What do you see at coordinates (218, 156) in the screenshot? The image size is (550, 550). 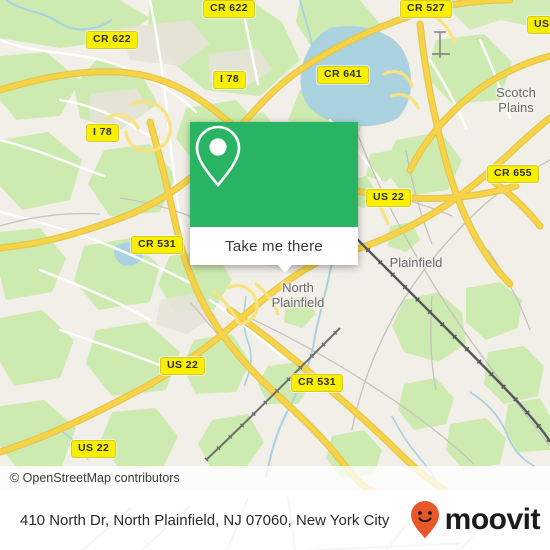 I see `map-pin-icon` at bounding box center [218, 156].